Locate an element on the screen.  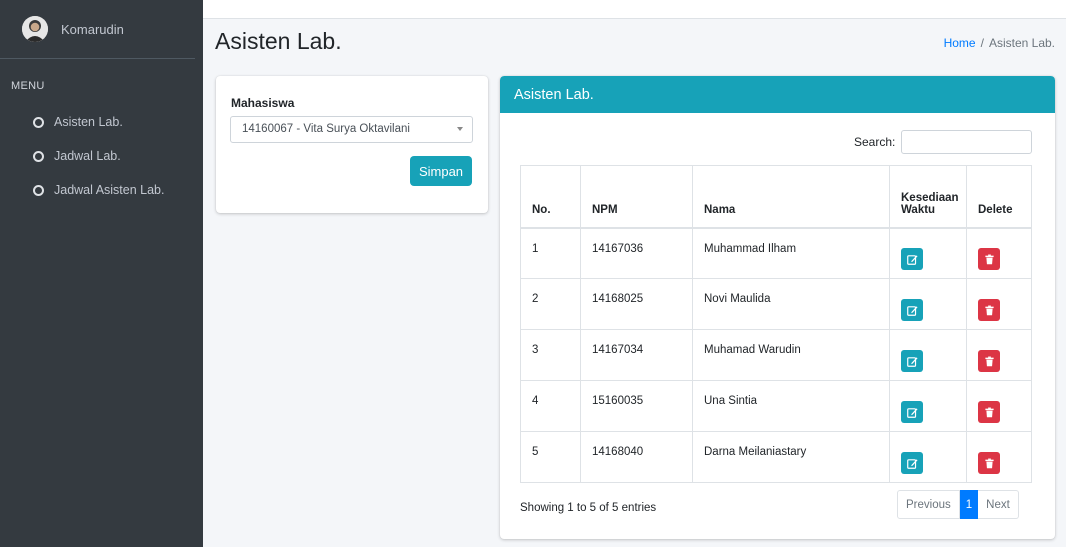
cell-nama: Novi Maulida is located at coordinates (791, 304).